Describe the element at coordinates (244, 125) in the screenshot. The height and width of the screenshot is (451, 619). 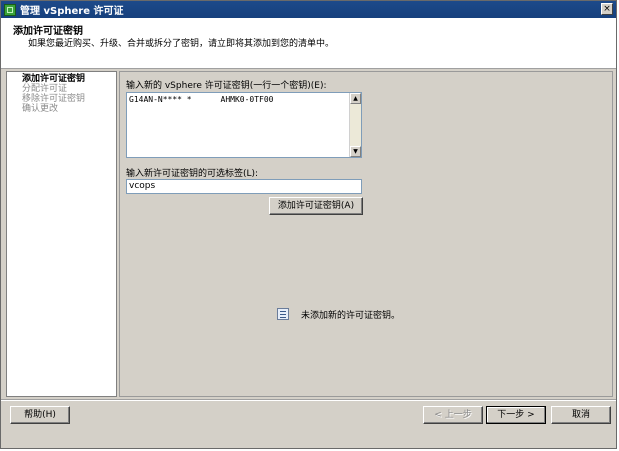
I see `license-keys-textarea: G14AN-N**** * AHMK0-0TF00 ▲ ▼` at that location.